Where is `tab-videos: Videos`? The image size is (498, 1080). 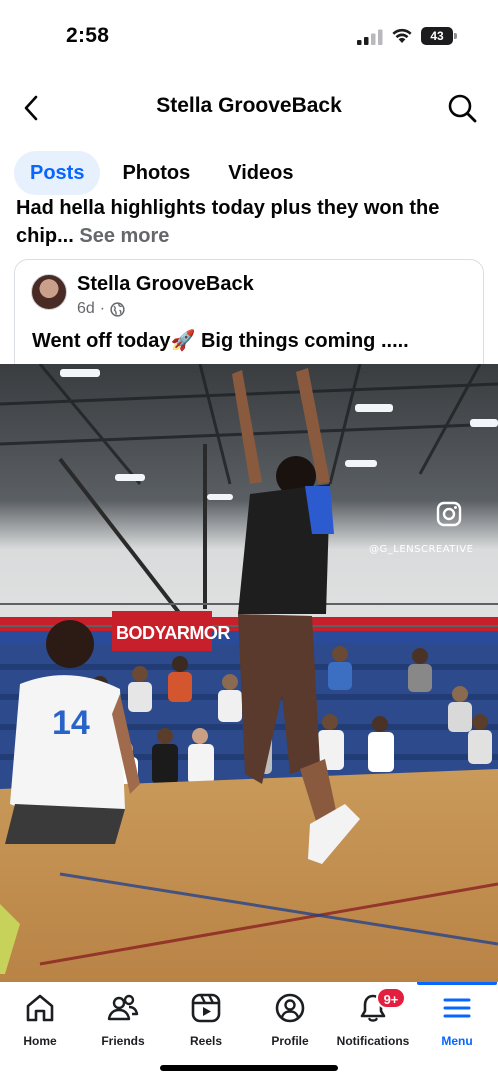 tab-videos: Videos is located at coordinates (260, 173).